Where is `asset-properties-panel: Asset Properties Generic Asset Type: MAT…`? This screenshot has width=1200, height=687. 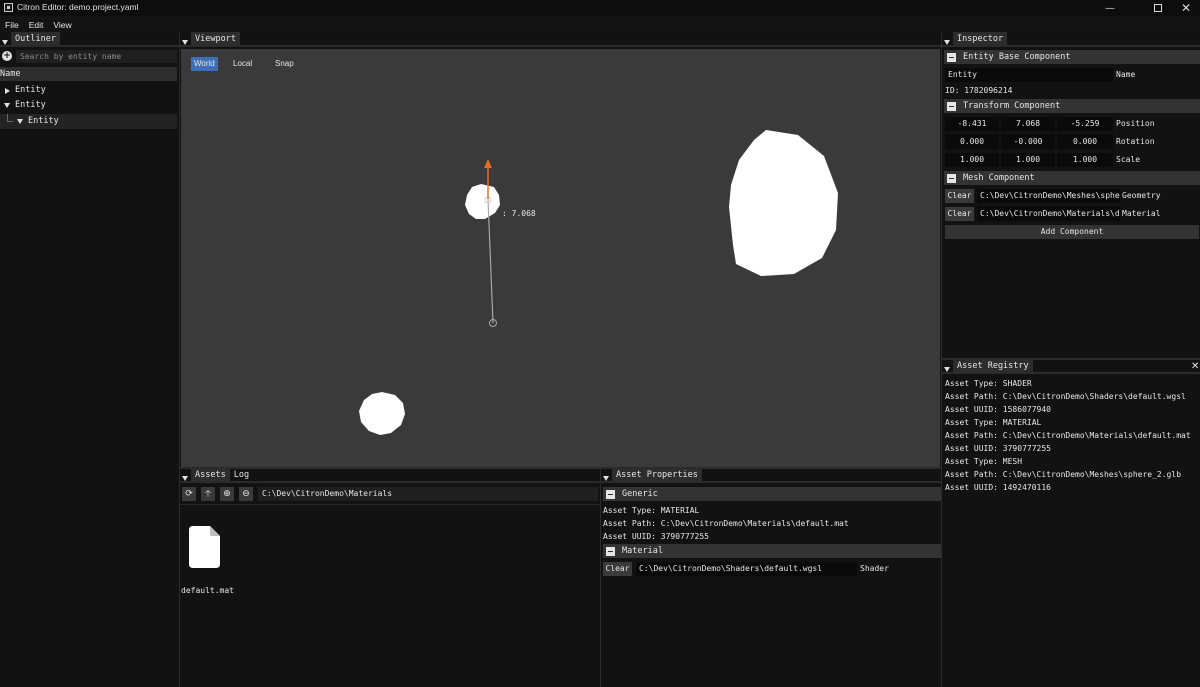
asset-properties-panel: Asset Properties Generic Asset Type: MAT… is located at coordinates (771, 577).